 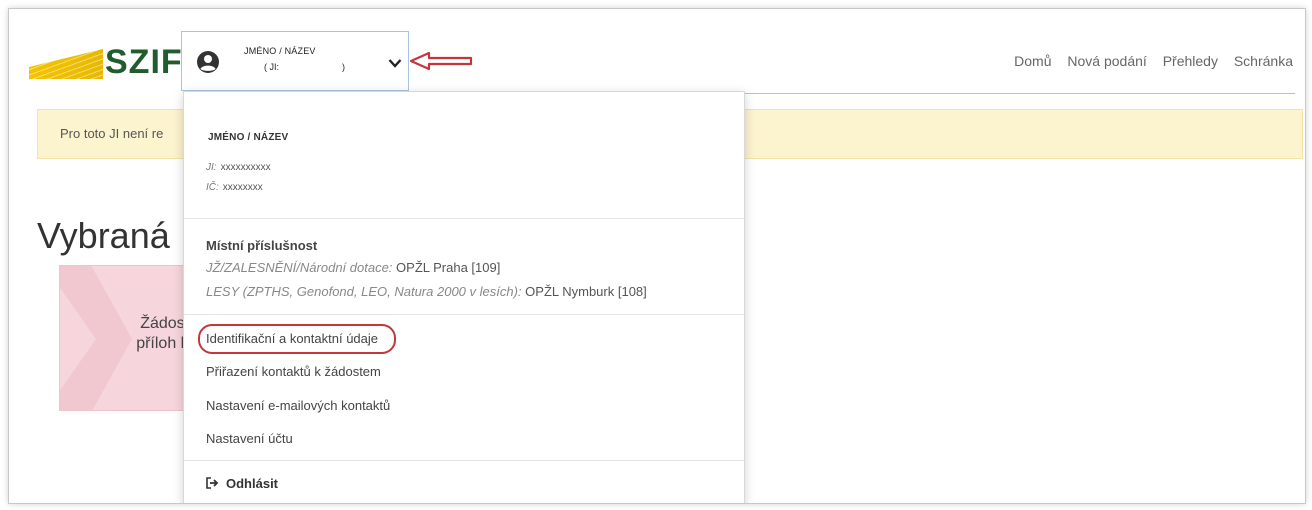 What do you see at coordinates (1263, 61) in the screenshot?
I see `nav-inbox: Schránka` at bounding box center [1263, 61].